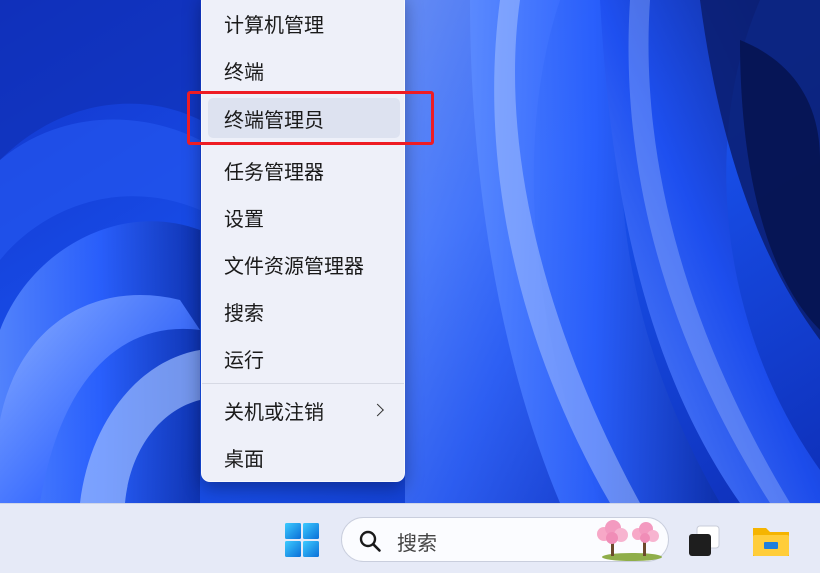  Describe the element at coordinates (377, 410) in the screenshot. I see `chevron-right-icon` at that location.